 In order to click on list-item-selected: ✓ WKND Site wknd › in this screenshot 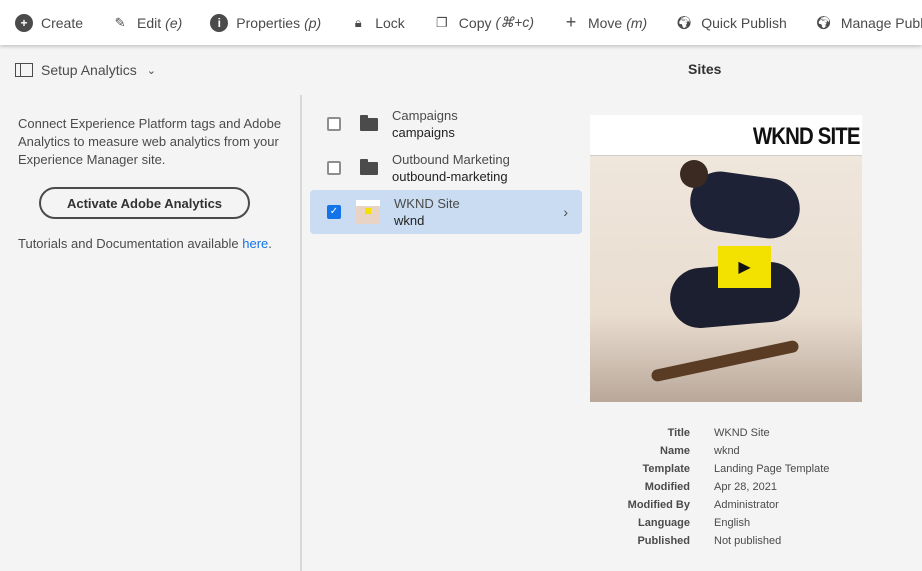, I will do `click(446, 212)`.